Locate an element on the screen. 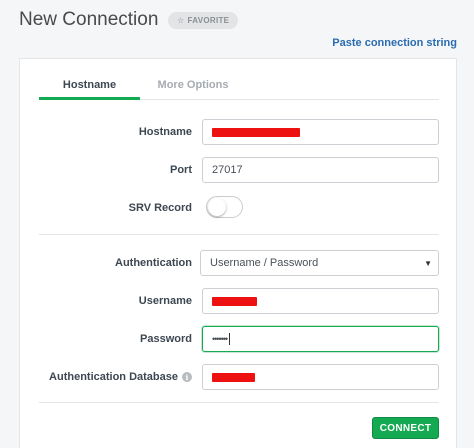  port-label: Port is located at coordinates (181, 170).